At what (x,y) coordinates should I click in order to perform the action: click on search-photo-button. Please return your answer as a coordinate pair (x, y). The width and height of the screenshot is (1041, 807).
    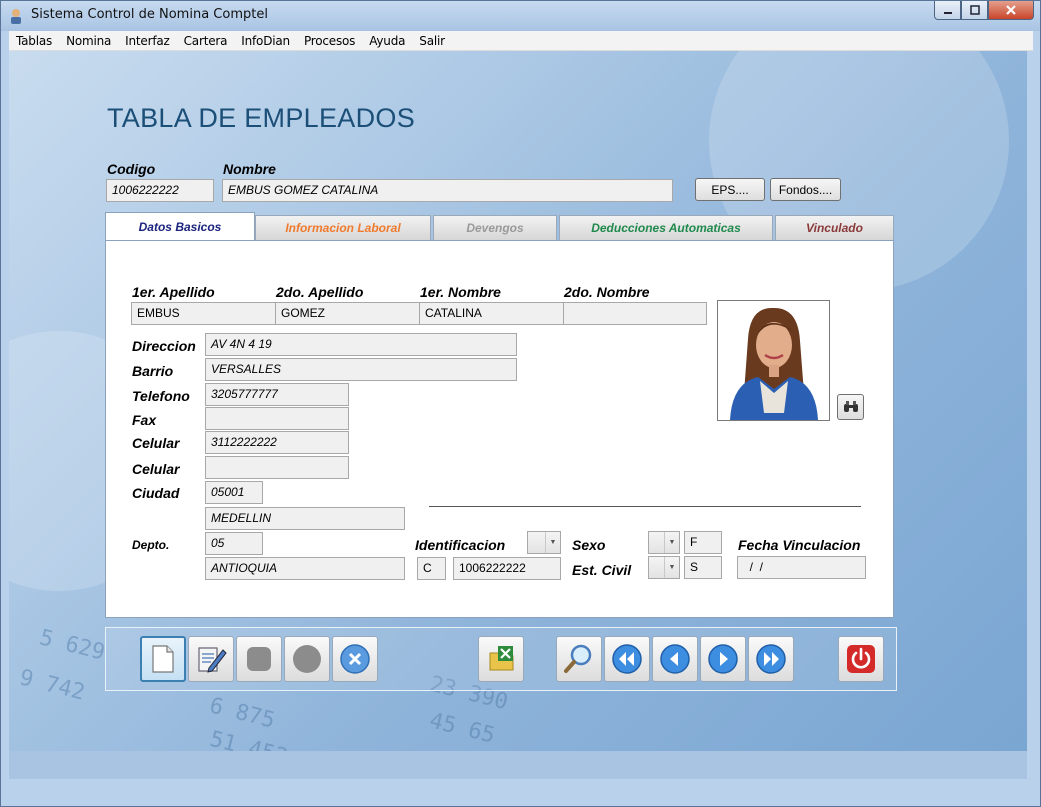
    Looking at the image, I should click on (850, 407).